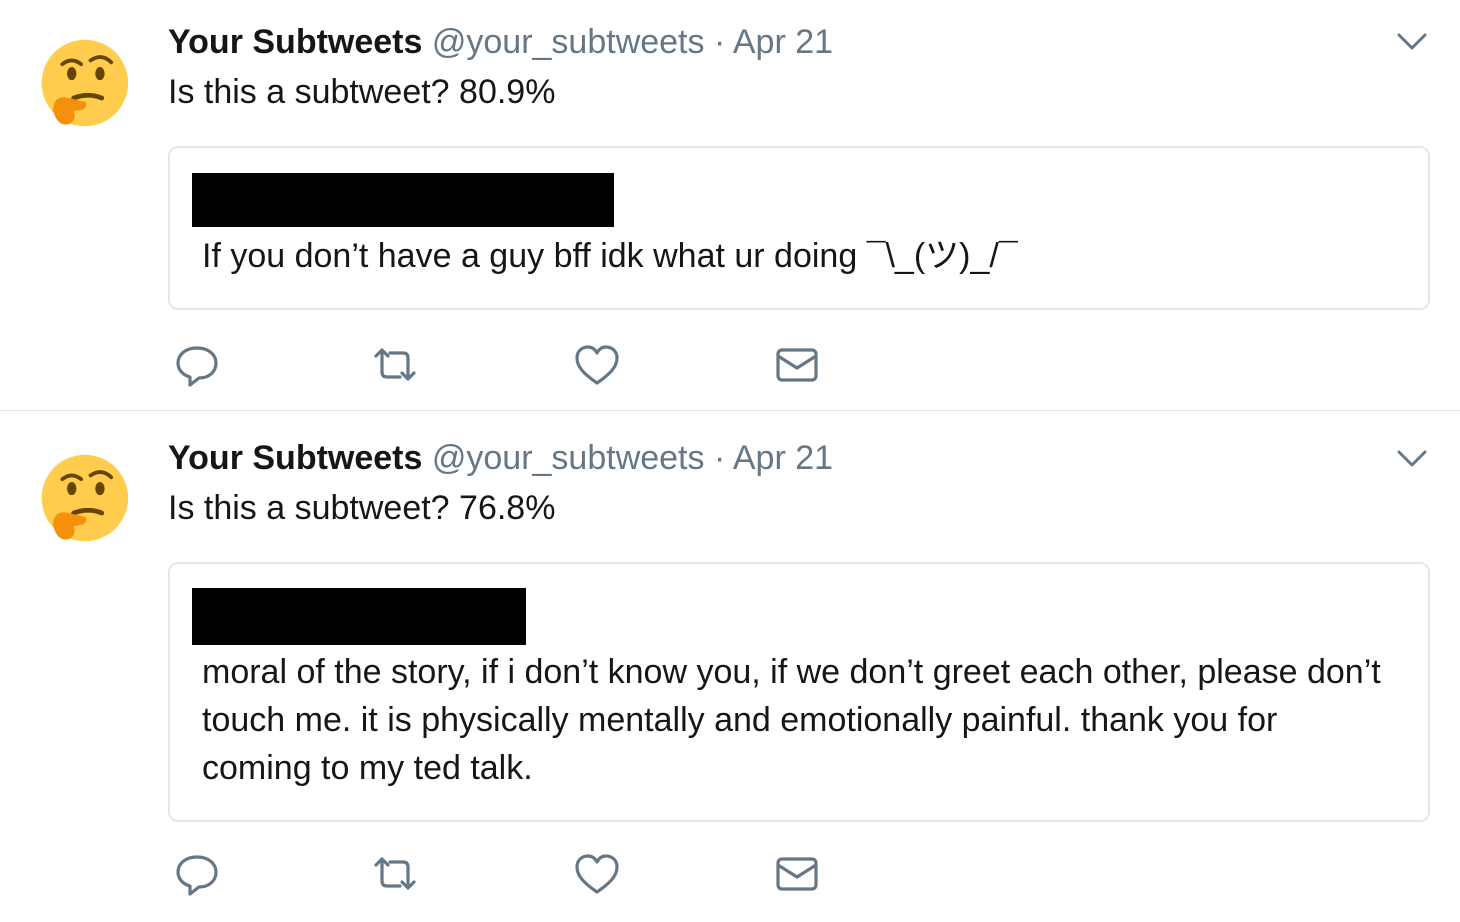  I want to click on tweet-text: Is this a subtweet? 80.9%, so click(362, 92).